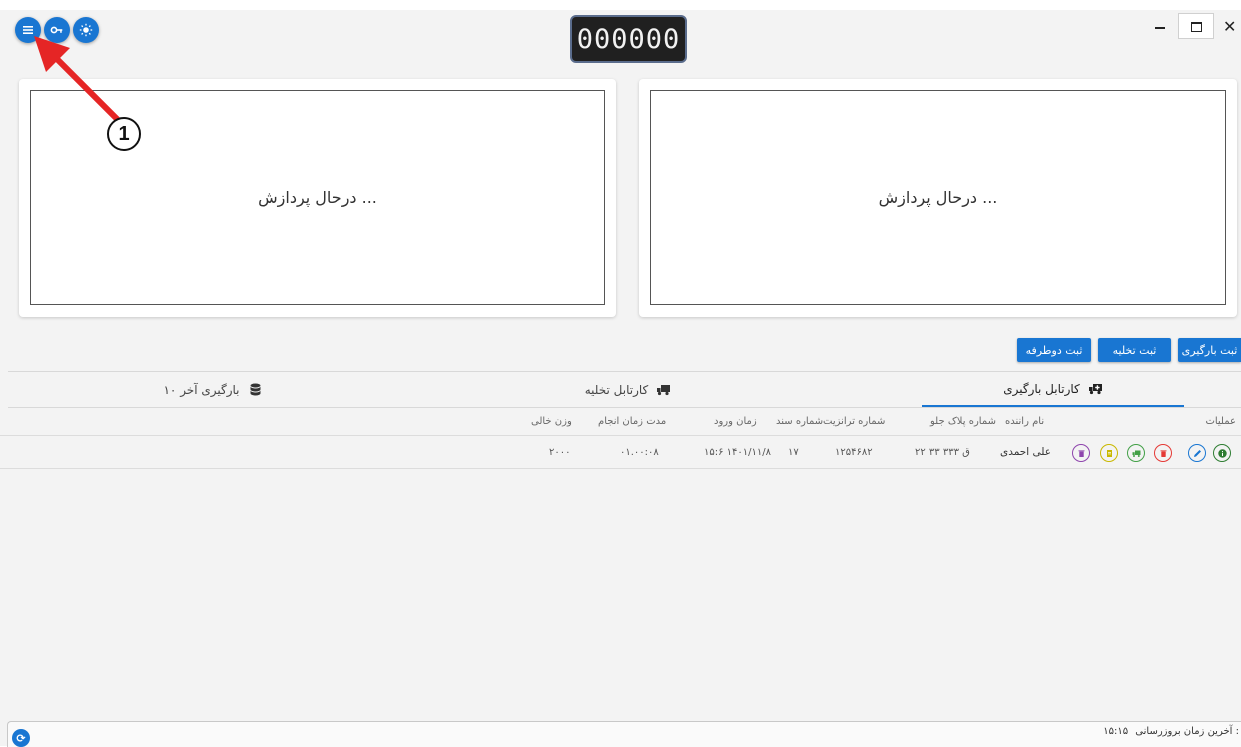  Describe the element at coordinates (1220, 421) in the screenshot. I see `column-operations: عملیات` at that location.